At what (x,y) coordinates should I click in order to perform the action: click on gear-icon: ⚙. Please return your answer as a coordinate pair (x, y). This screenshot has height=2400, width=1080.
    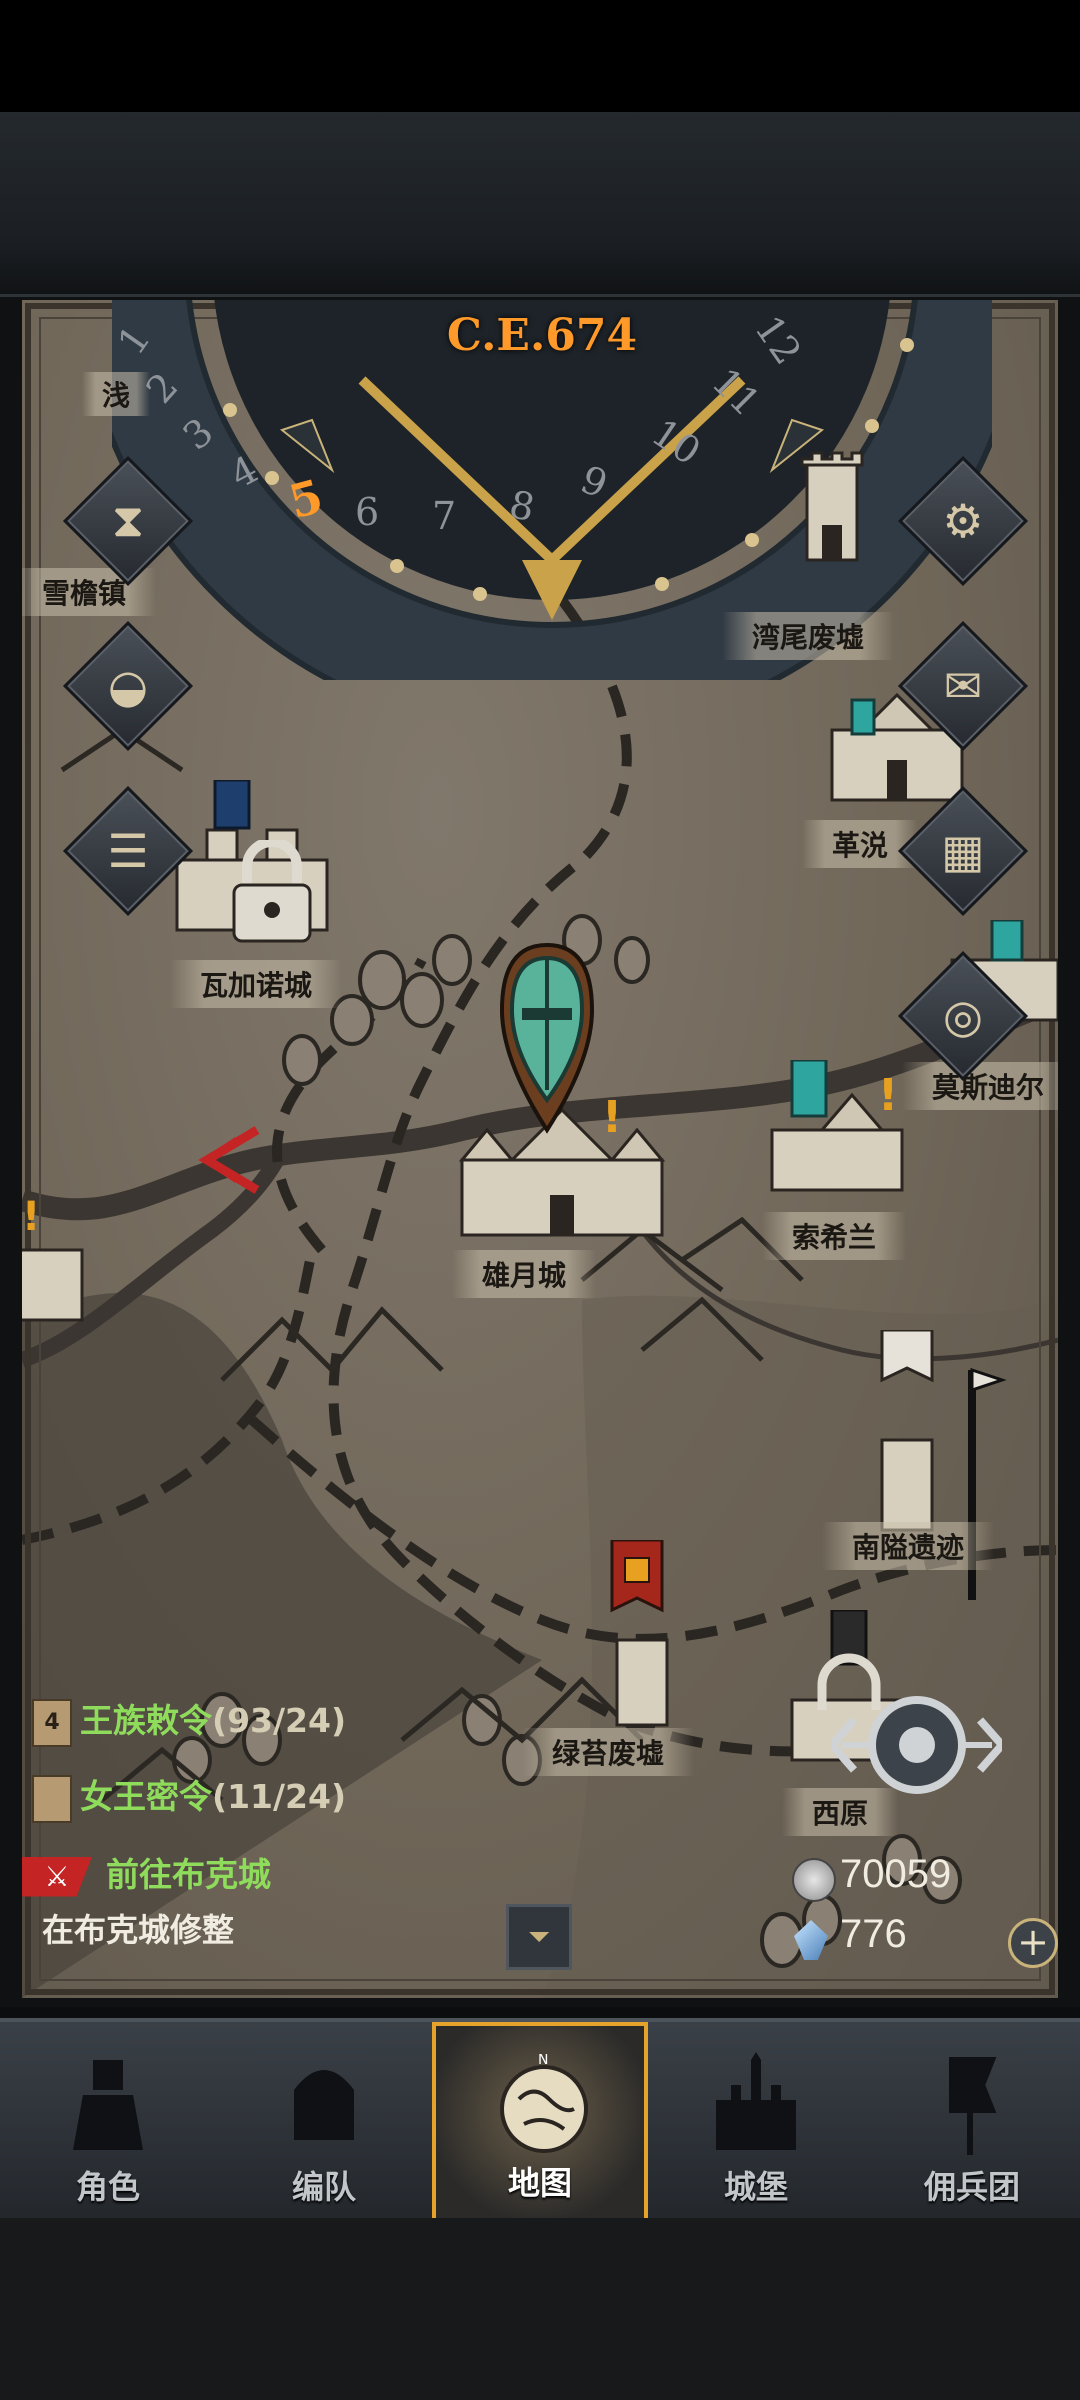
    Looking at the image, I should click on (963, 521).